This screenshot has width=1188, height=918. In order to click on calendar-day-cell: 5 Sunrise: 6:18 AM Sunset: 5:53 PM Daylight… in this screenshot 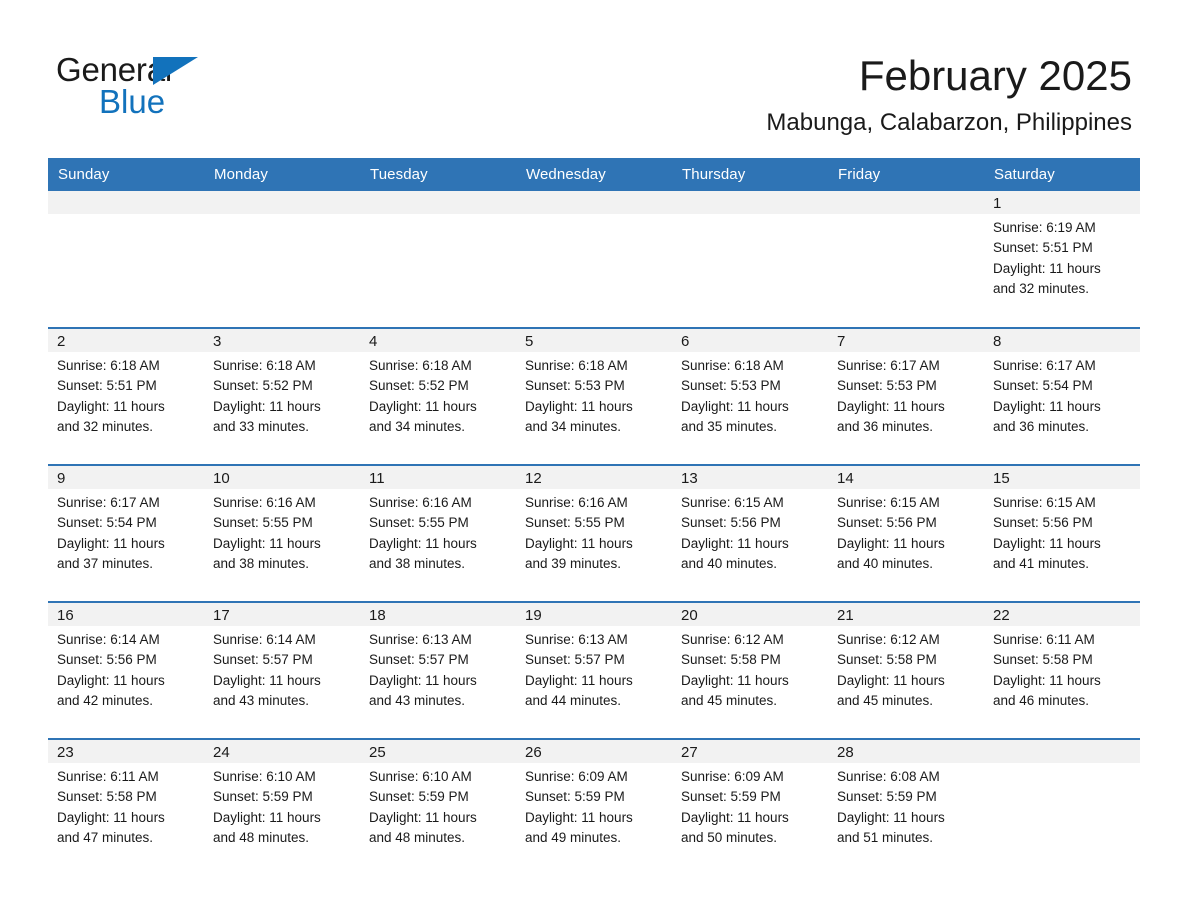, I will do `click(594, 396)`.